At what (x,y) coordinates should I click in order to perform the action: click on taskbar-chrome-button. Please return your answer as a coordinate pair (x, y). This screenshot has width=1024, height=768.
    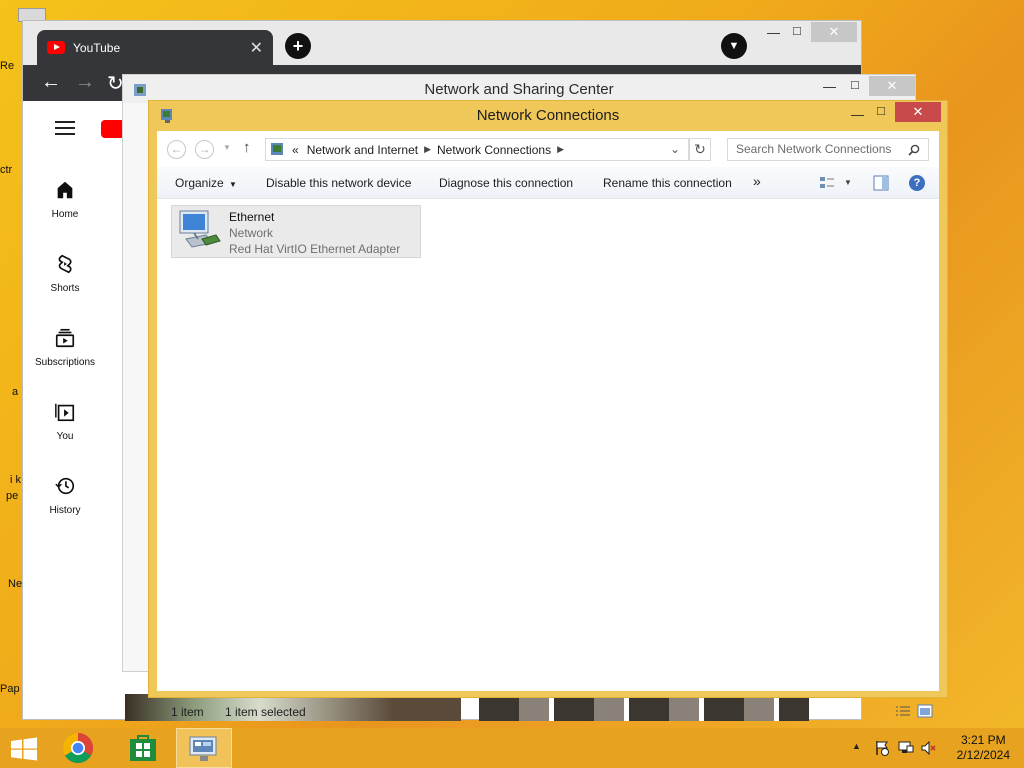
    Looking at the image, I should click on (79, 748).